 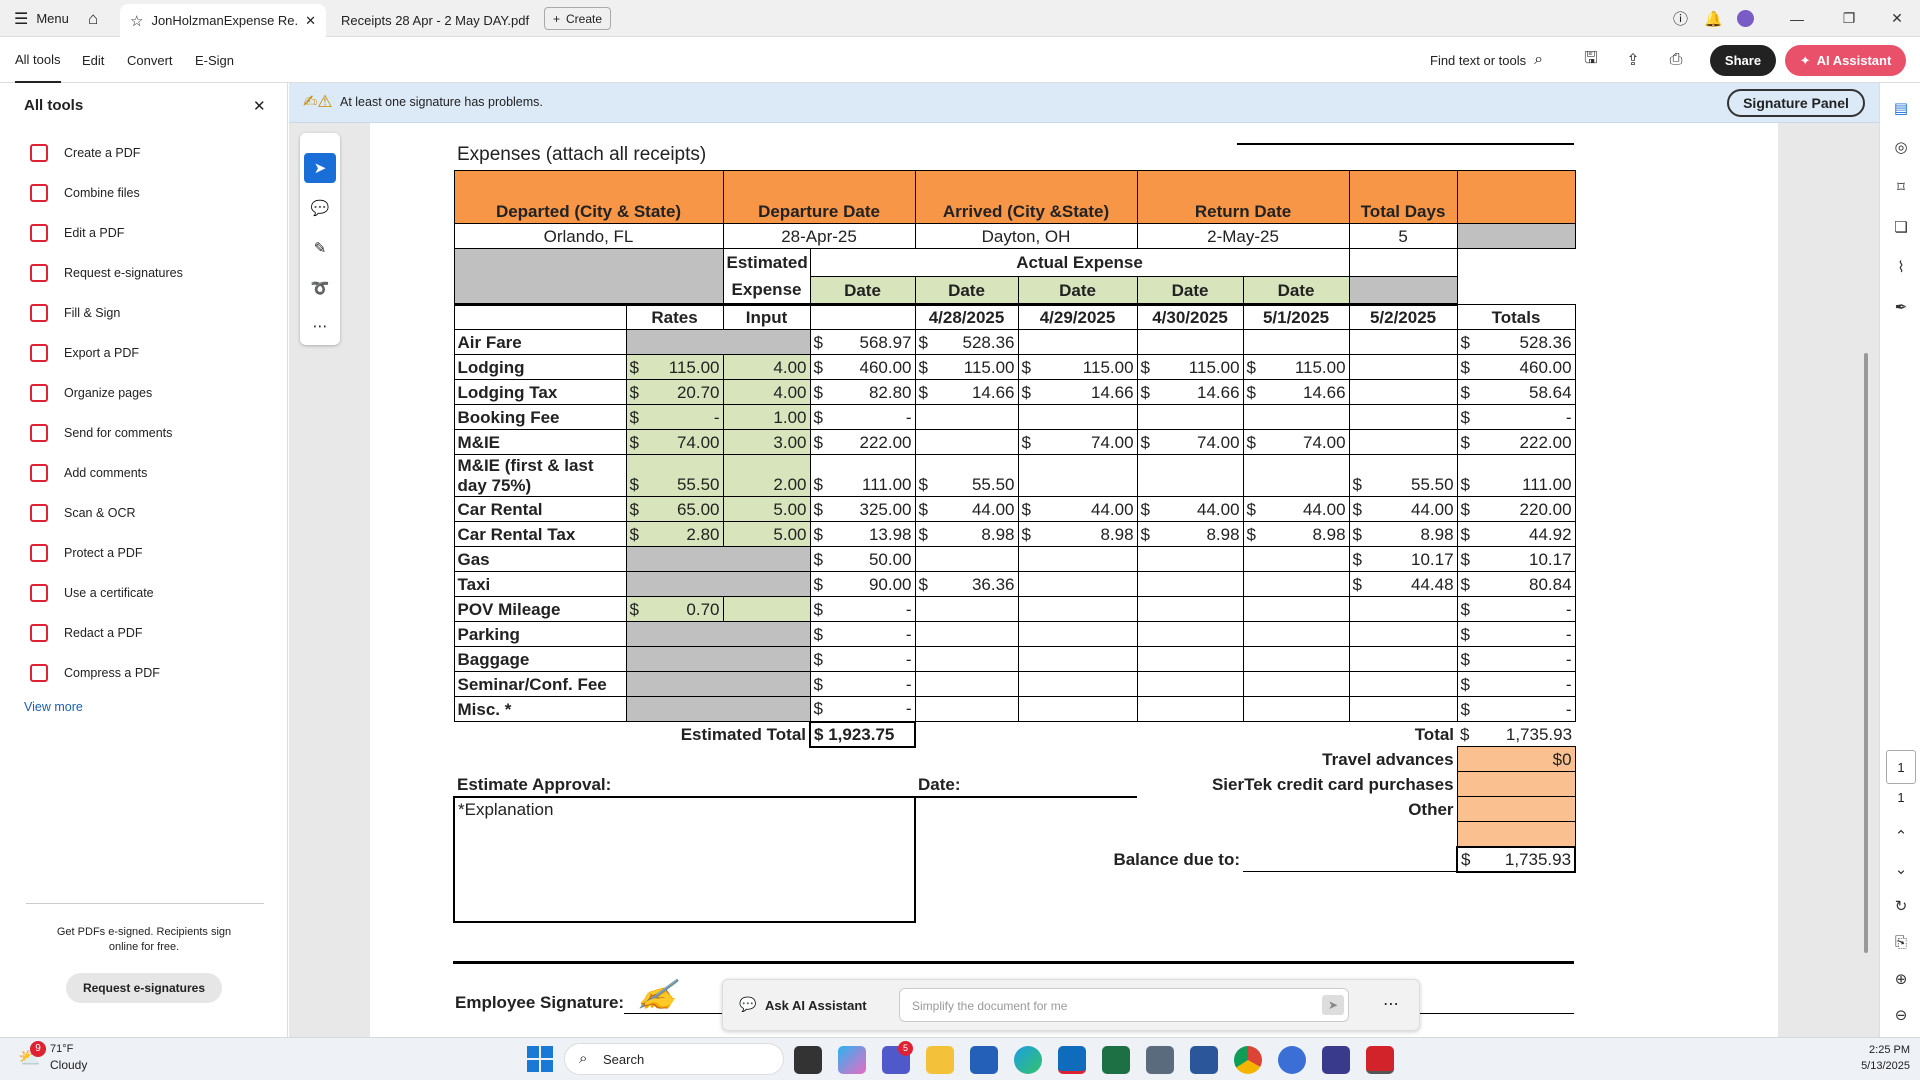 I want to click on bookmarks-icon: ⌑, so click(x=1901, y=187).